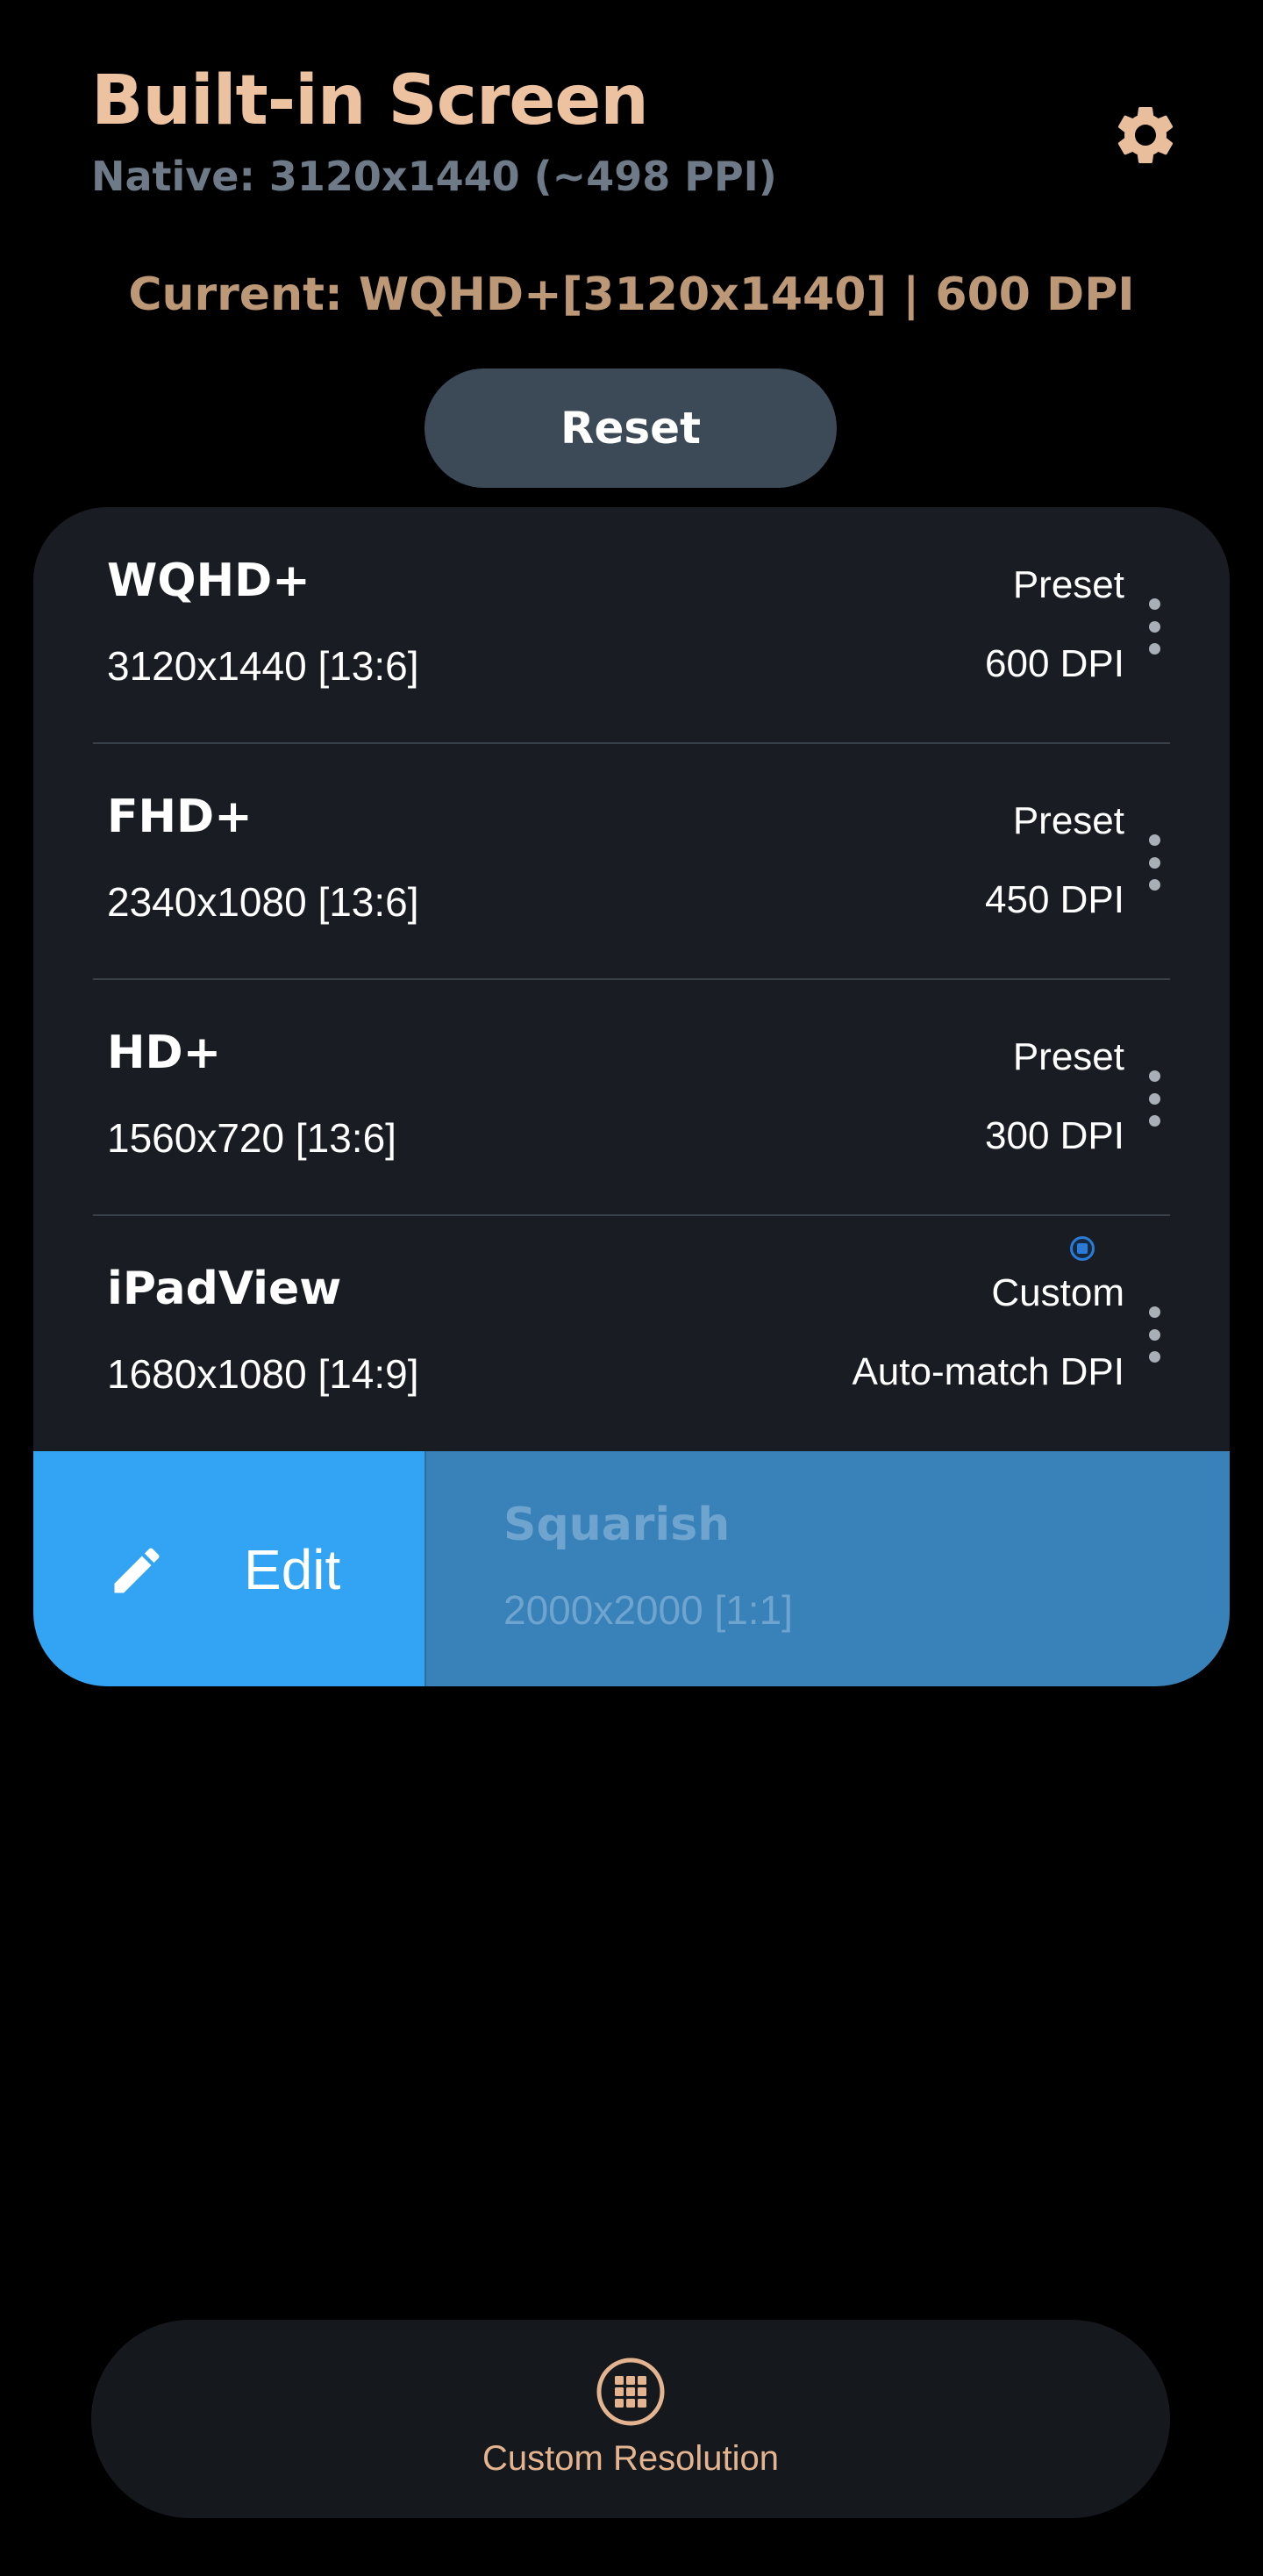 Image resolution: width=1263 pixels, height=2576 pixels. What do you see at coordinates (827, 1568) in the screenshot?
I see `shifted-row-content: Squarish 2000x2000 [1:1]` at bounding box center [827, 1568].